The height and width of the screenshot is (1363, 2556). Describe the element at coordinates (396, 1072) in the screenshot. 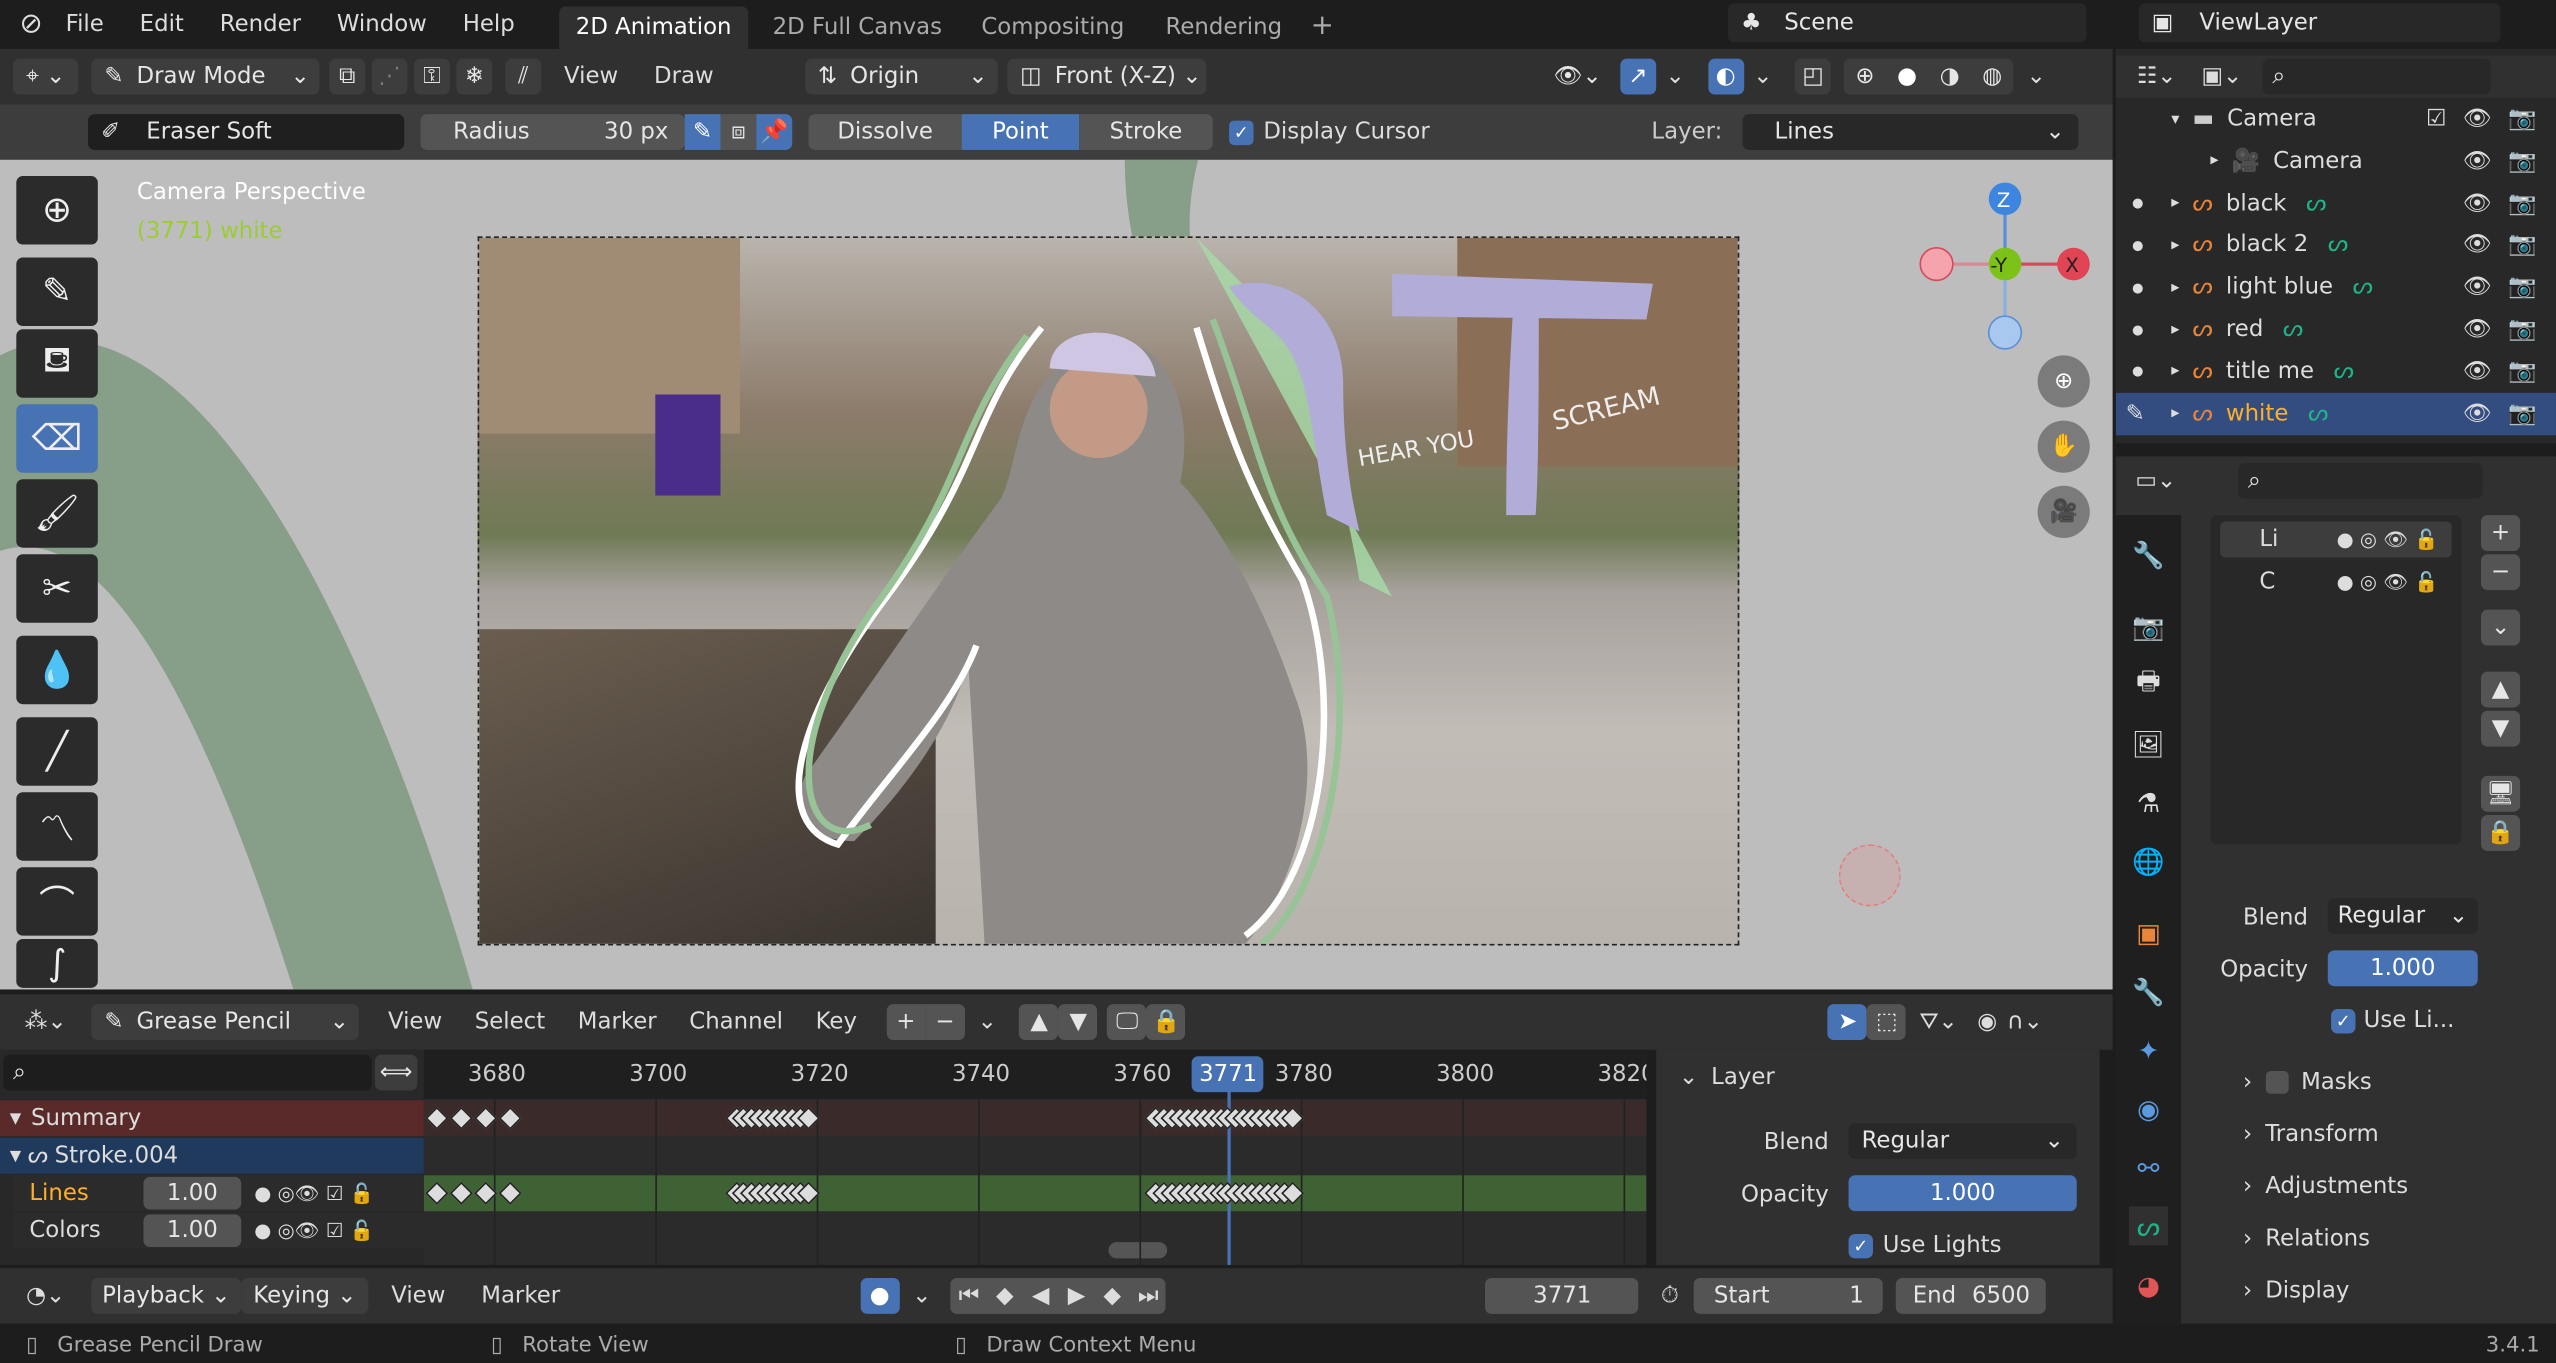

I see `swap-icon: ⟺` at that location.